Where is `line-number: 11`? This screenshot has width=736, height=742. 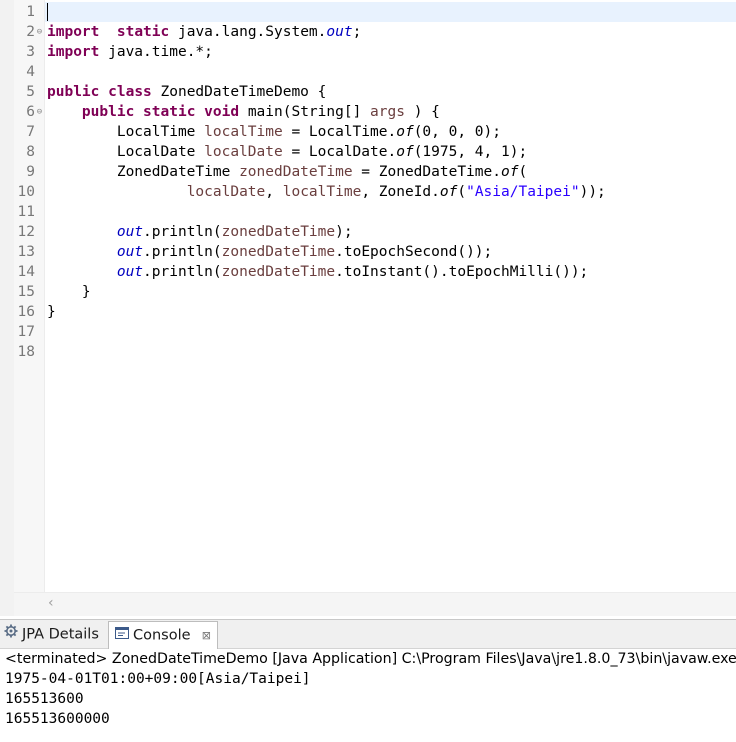 line-number: 11 is located at coordinates (26, 212).